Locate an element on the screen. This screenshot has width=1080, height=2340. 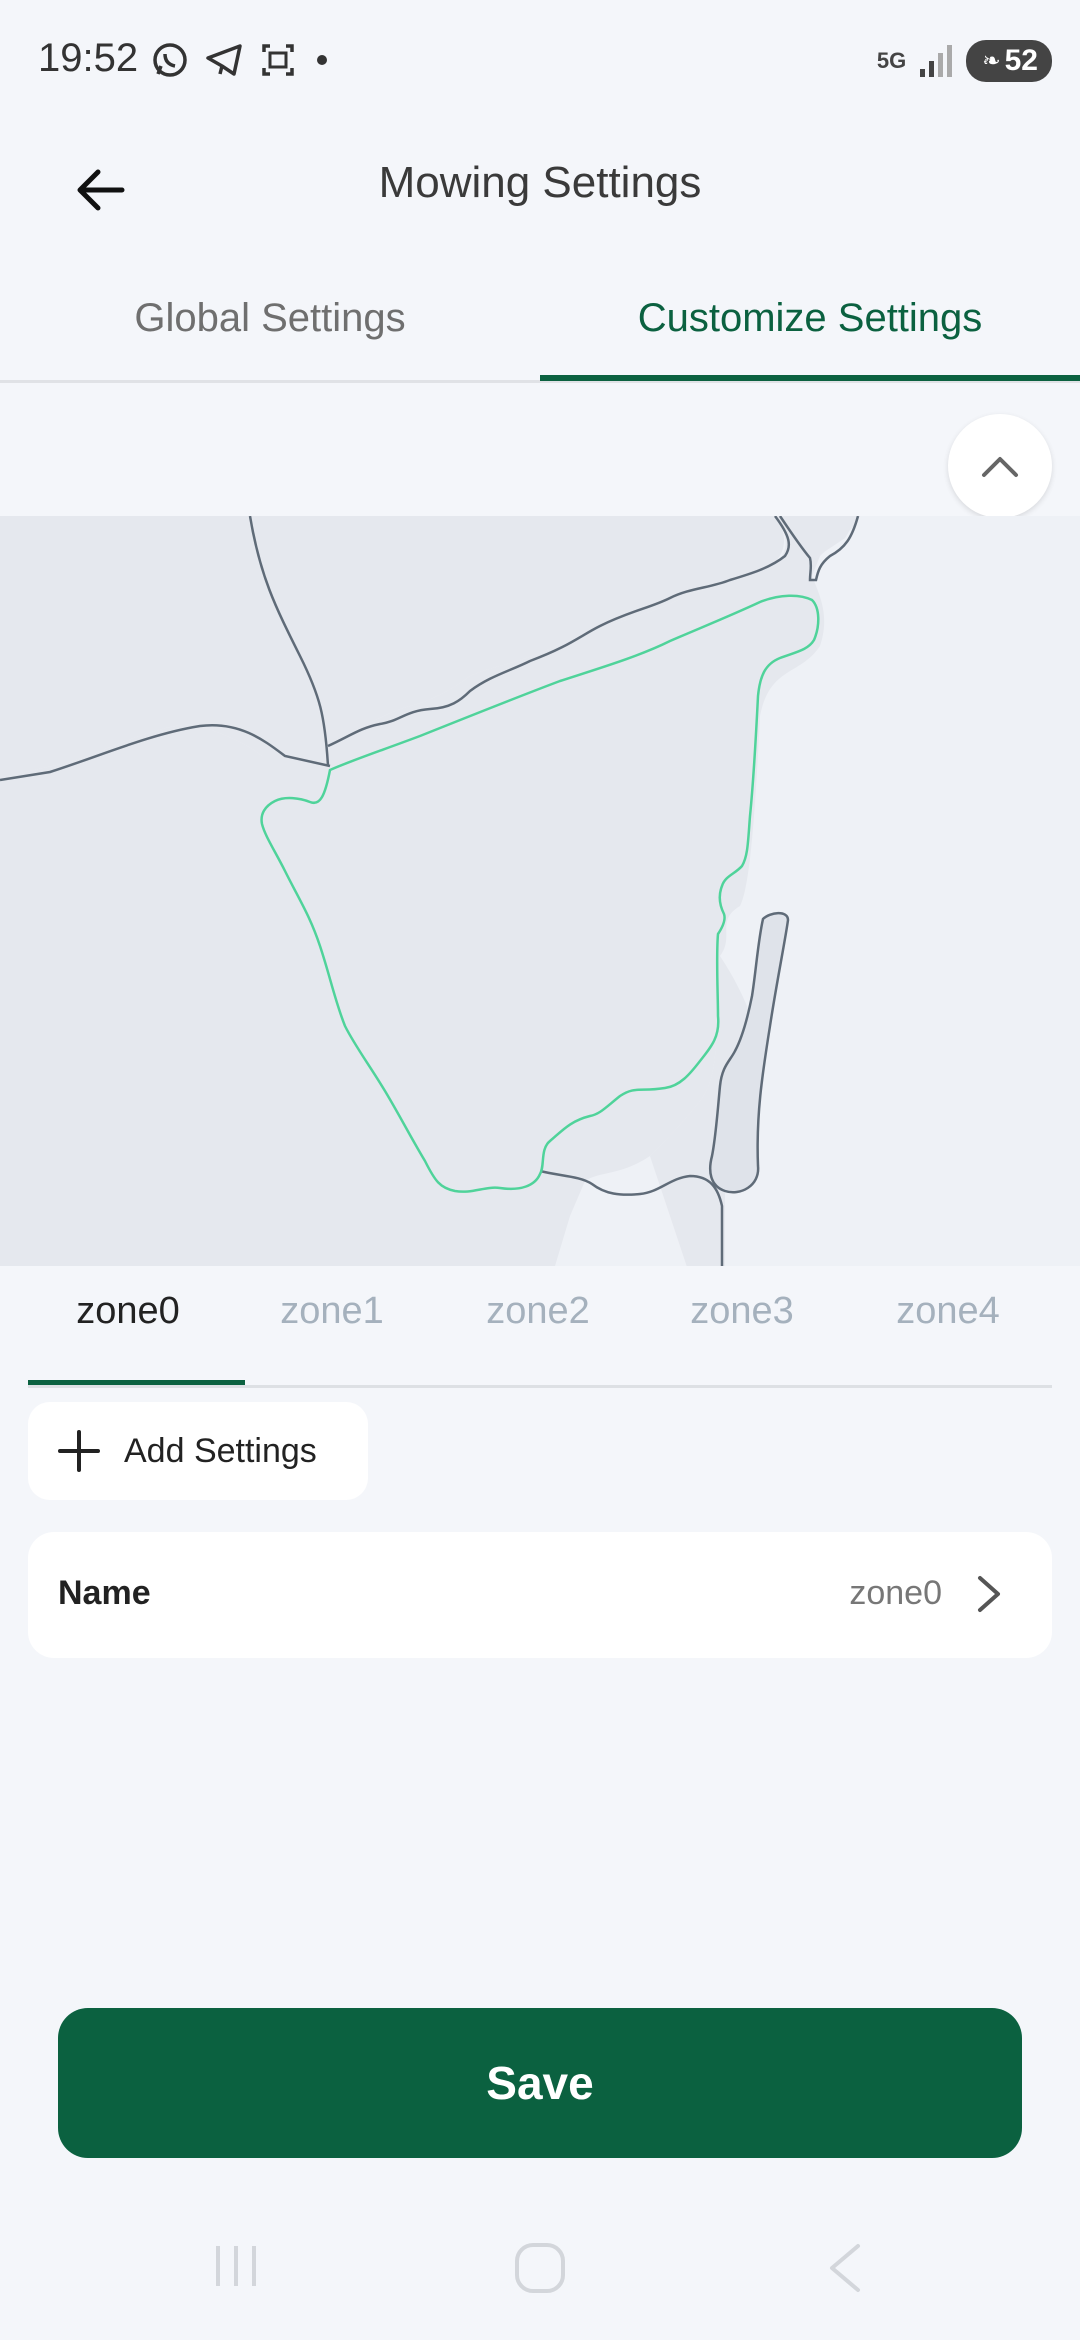
status-time: 19:52 is located at coordinates (88, 58).